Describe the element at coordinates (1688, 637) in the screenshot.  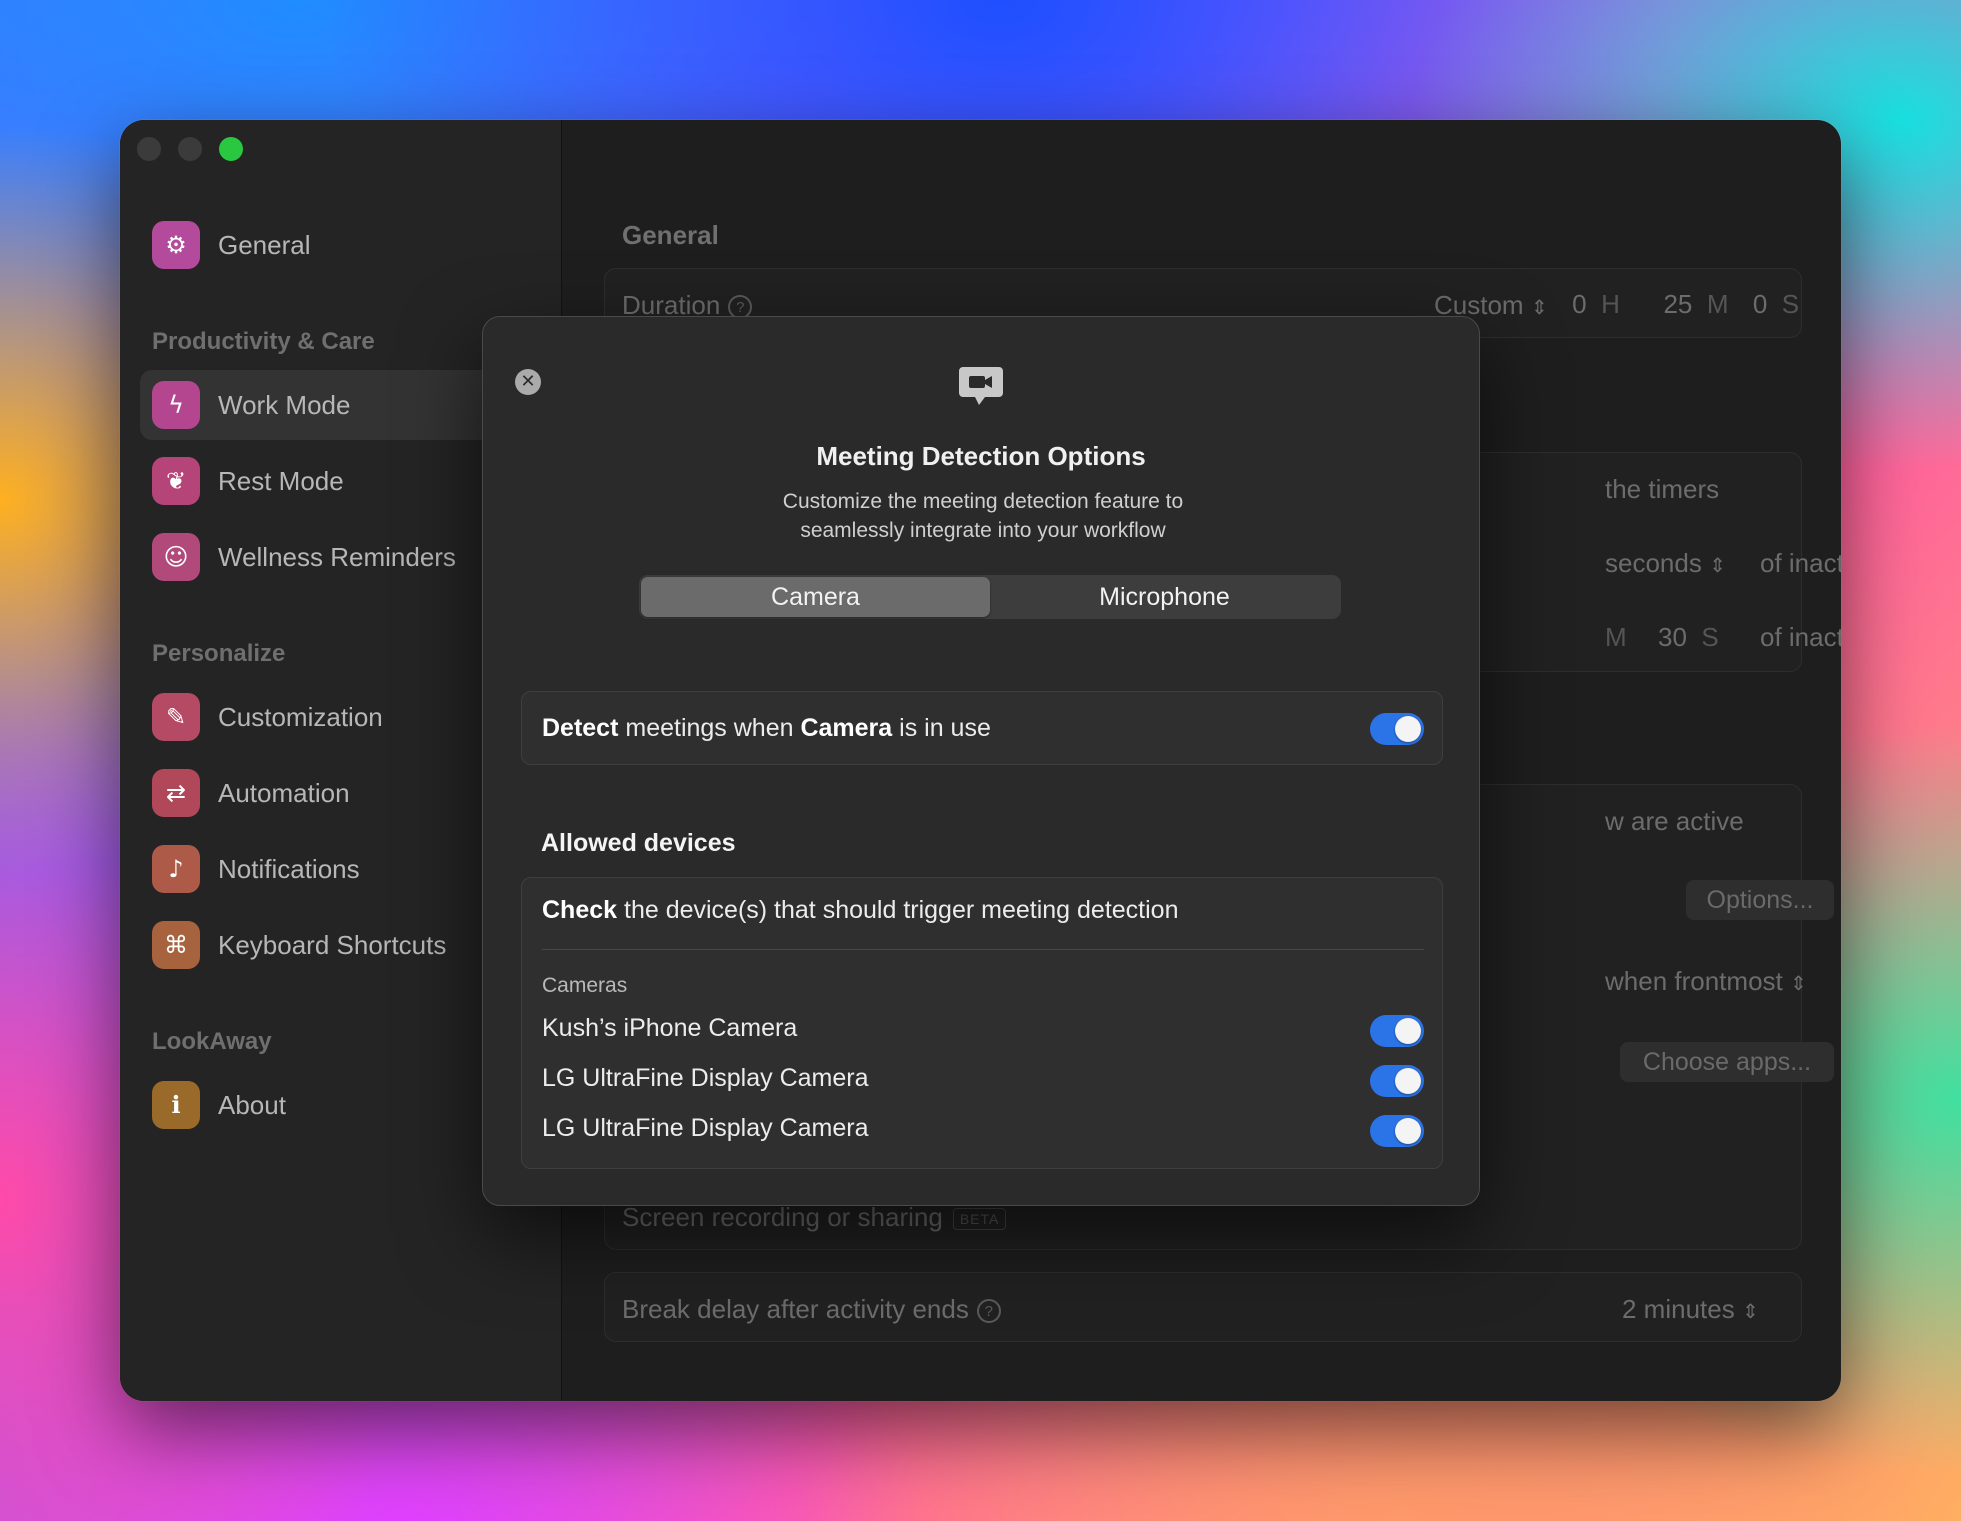
I see `idle-seconds-field: 30 S` at that location.